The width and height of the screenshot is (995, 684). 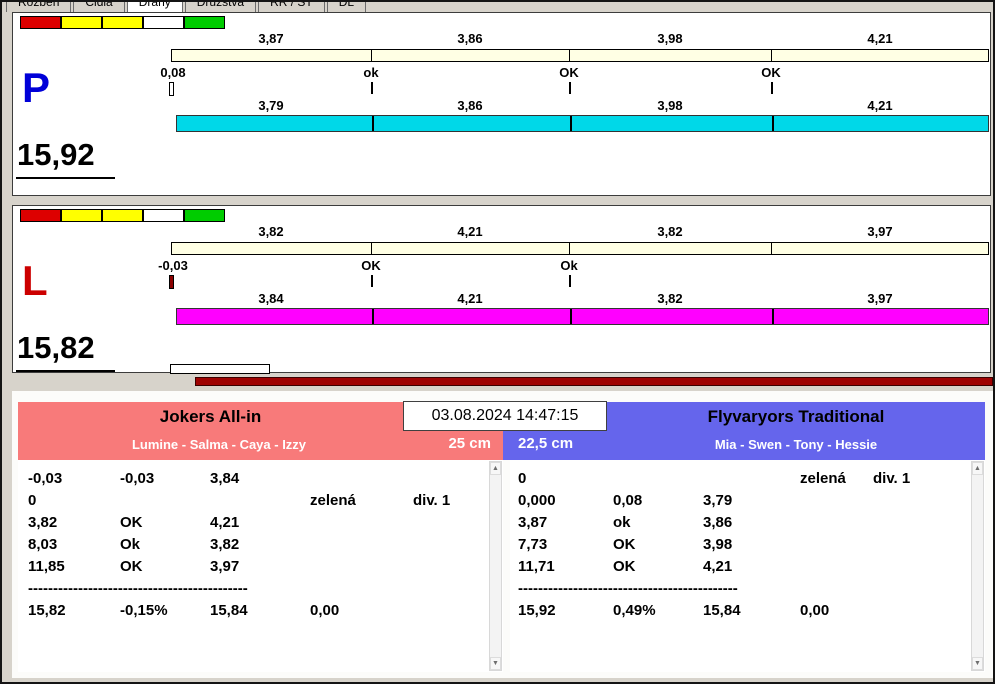 I want to click on result-cell: 11,71, so click(x=536, y=566).